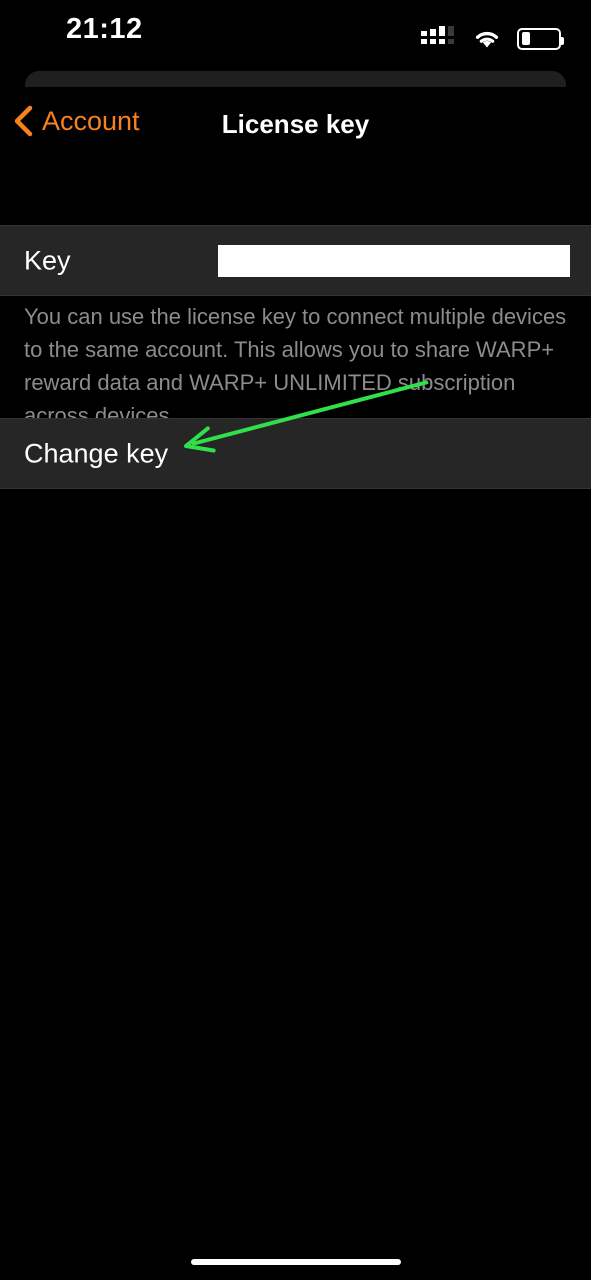 The image size is (591, 1280). Describe the element at coordinates (295, 124) in the screenshot. I see `page-title: License key` at that location.